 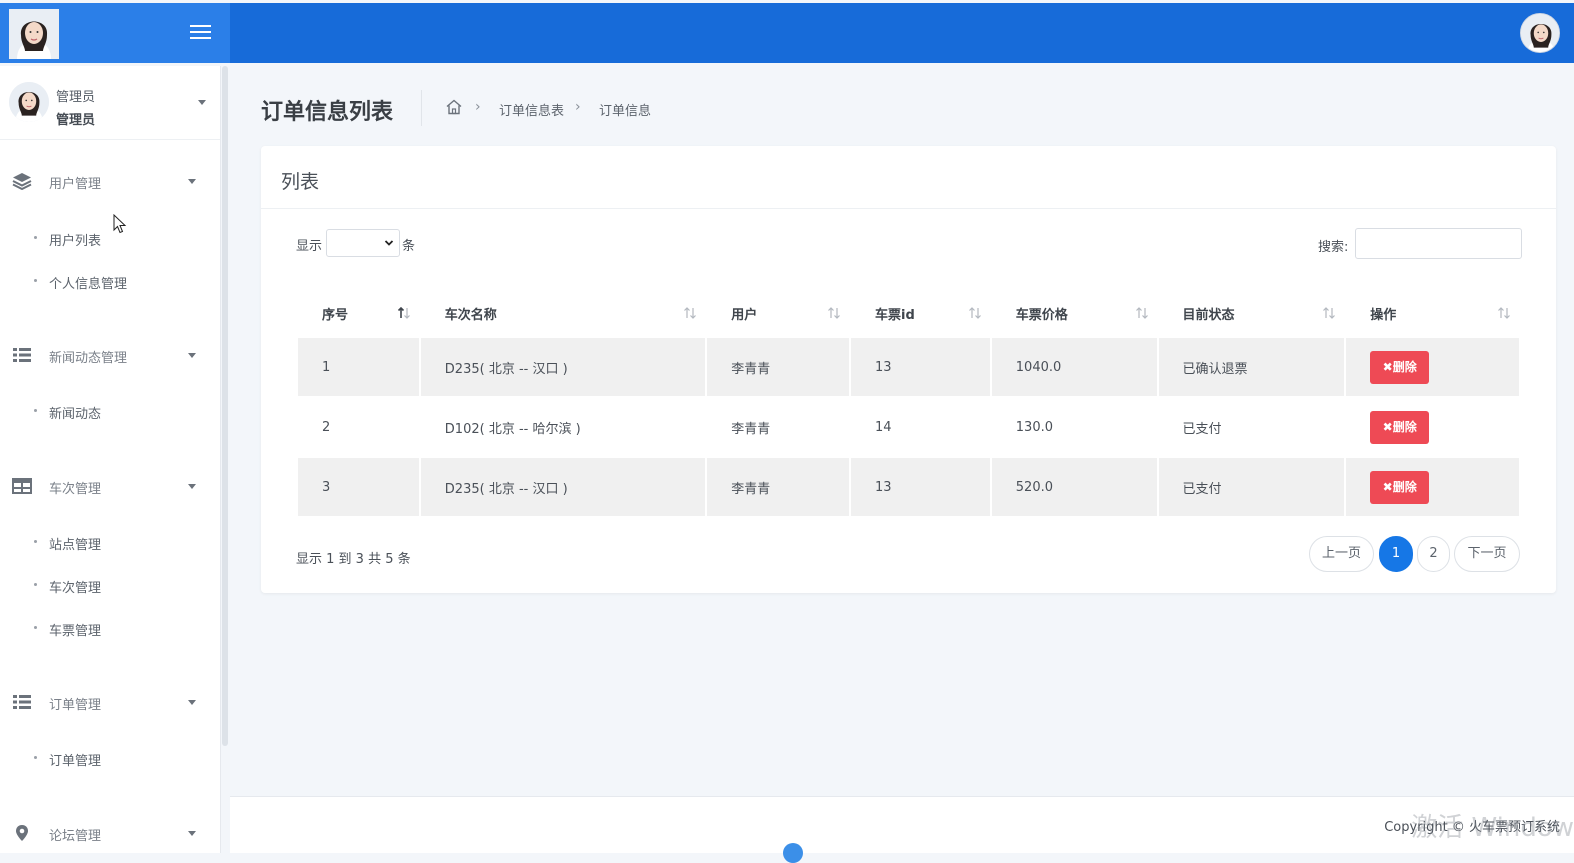 What do you see at coordinates (920, 367) in the screenshot?
I see `cell-ticket-id: 13` at bounding box center [920, 367].